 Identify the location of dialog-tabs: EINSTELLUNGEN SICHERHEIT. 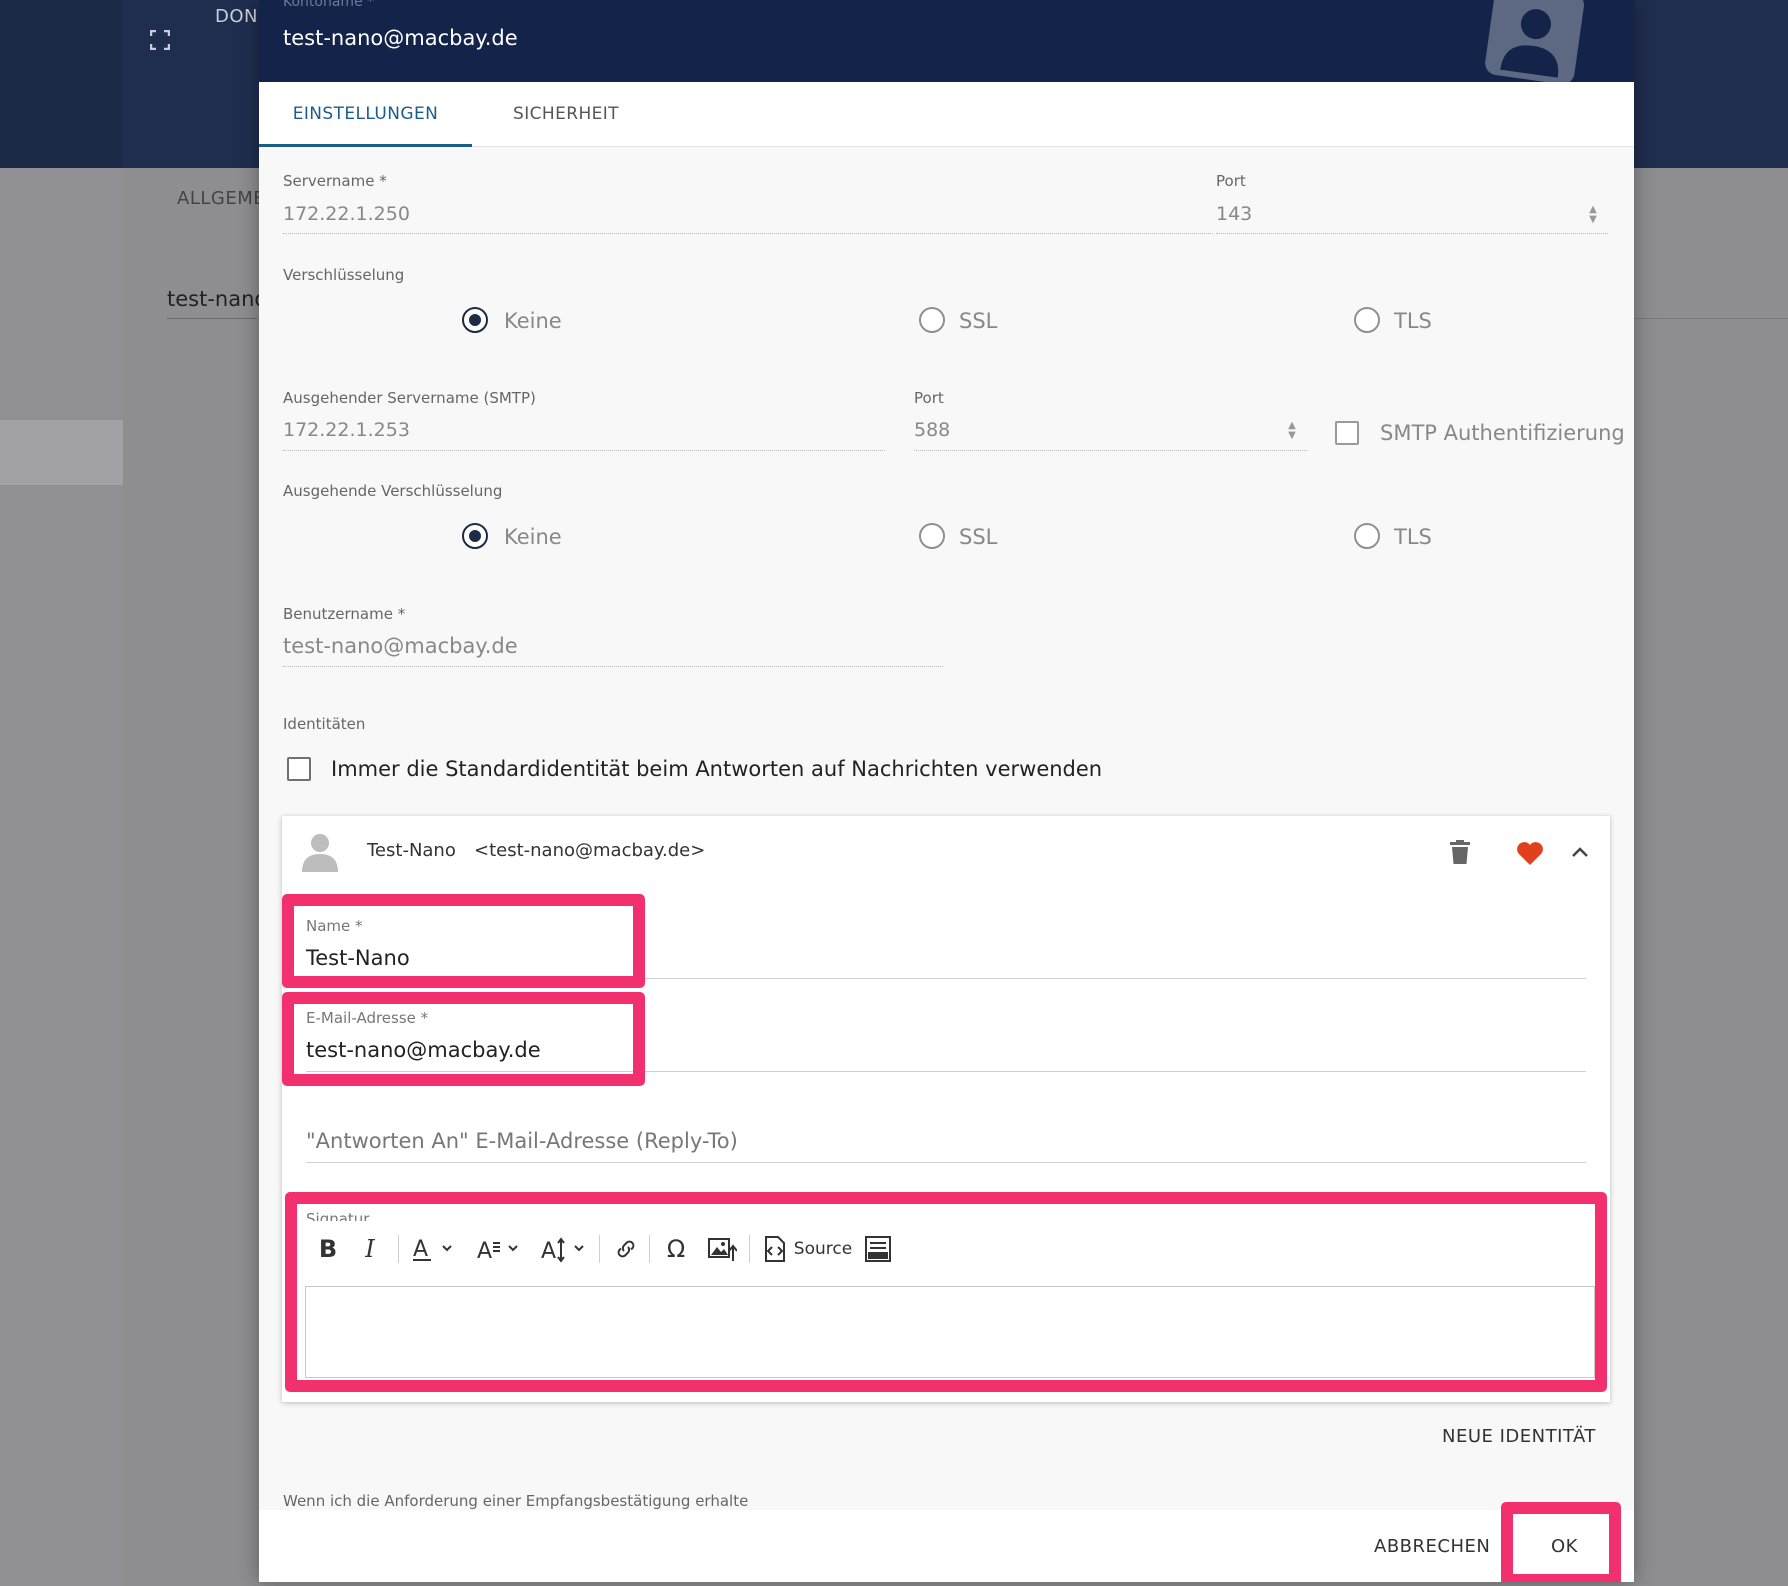
(946, 114).